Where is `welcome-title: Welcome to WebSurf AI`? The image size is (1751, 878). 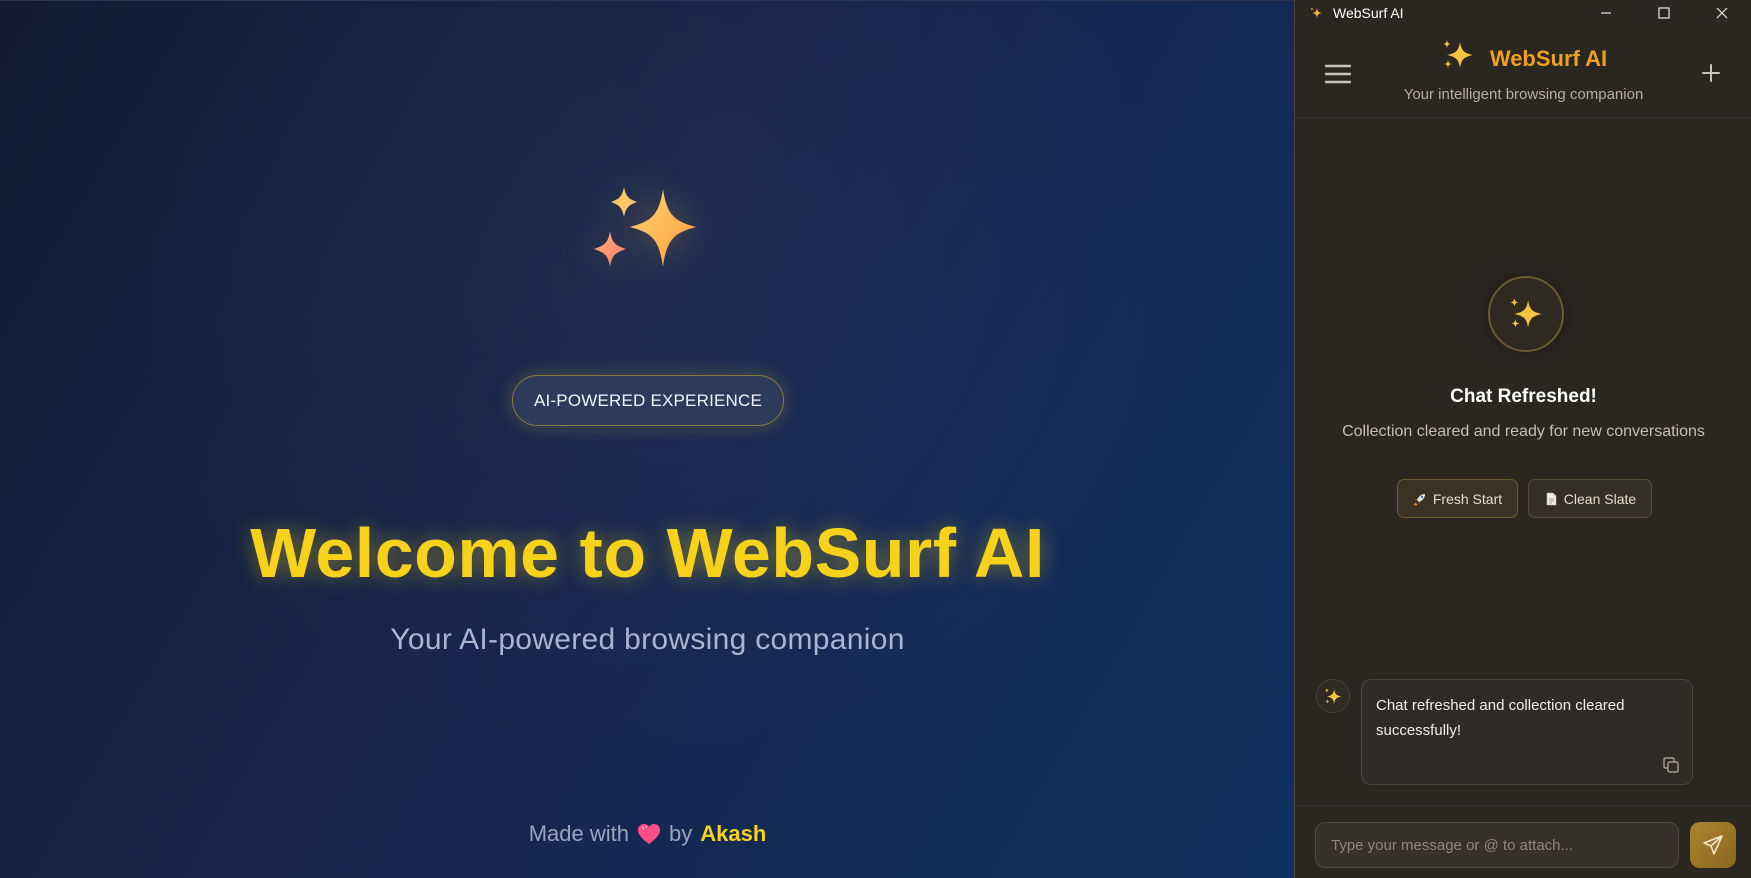
welcome-title: Welcome to WebSurf AI is located at coordinates (647, 553).